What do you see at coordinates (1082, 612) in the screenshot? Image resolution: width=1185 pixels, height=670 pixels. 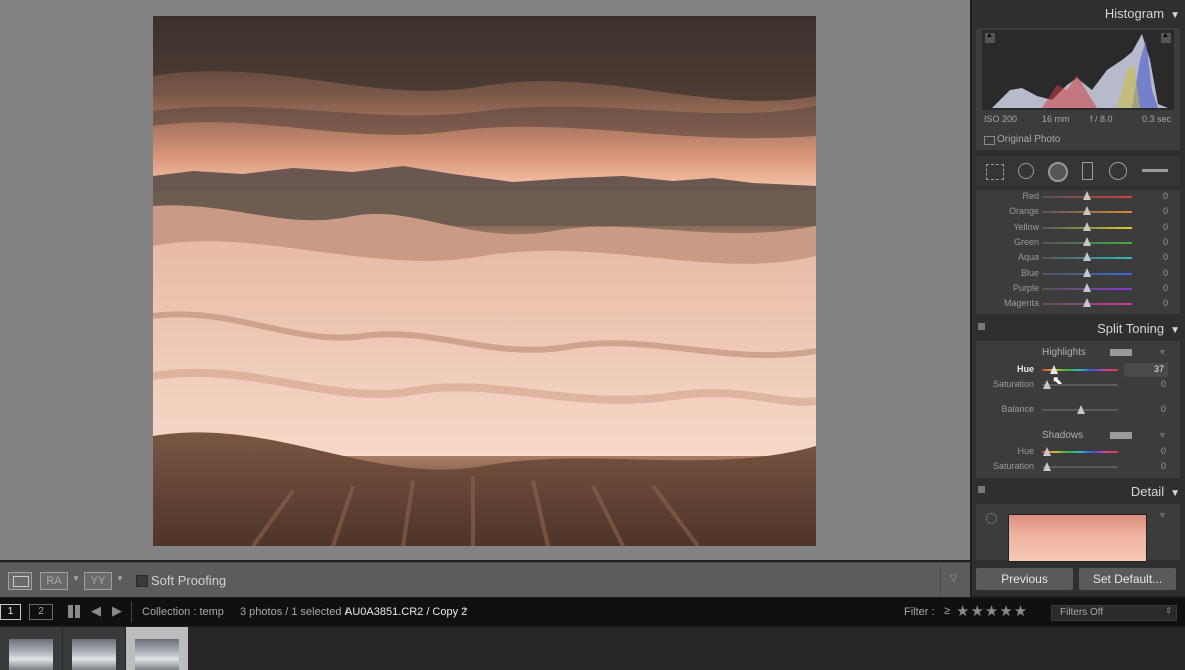 I see `filters-off-label: Filters Off` at bounding box center [1082, 612].